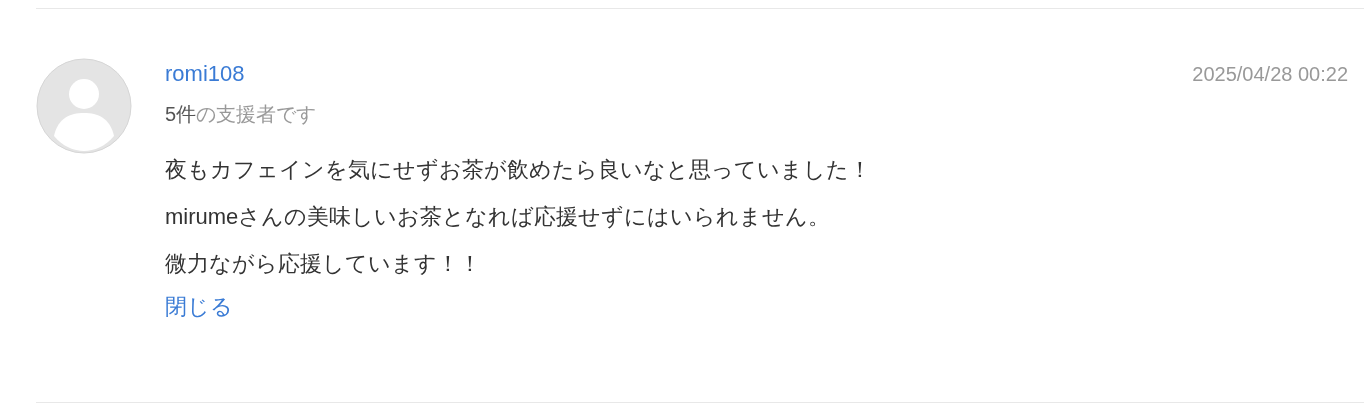 The width and height of the screenshot is (1364, 418). I want to click on comment-text: 微力ながら応援しています！！, so click(323, 264).